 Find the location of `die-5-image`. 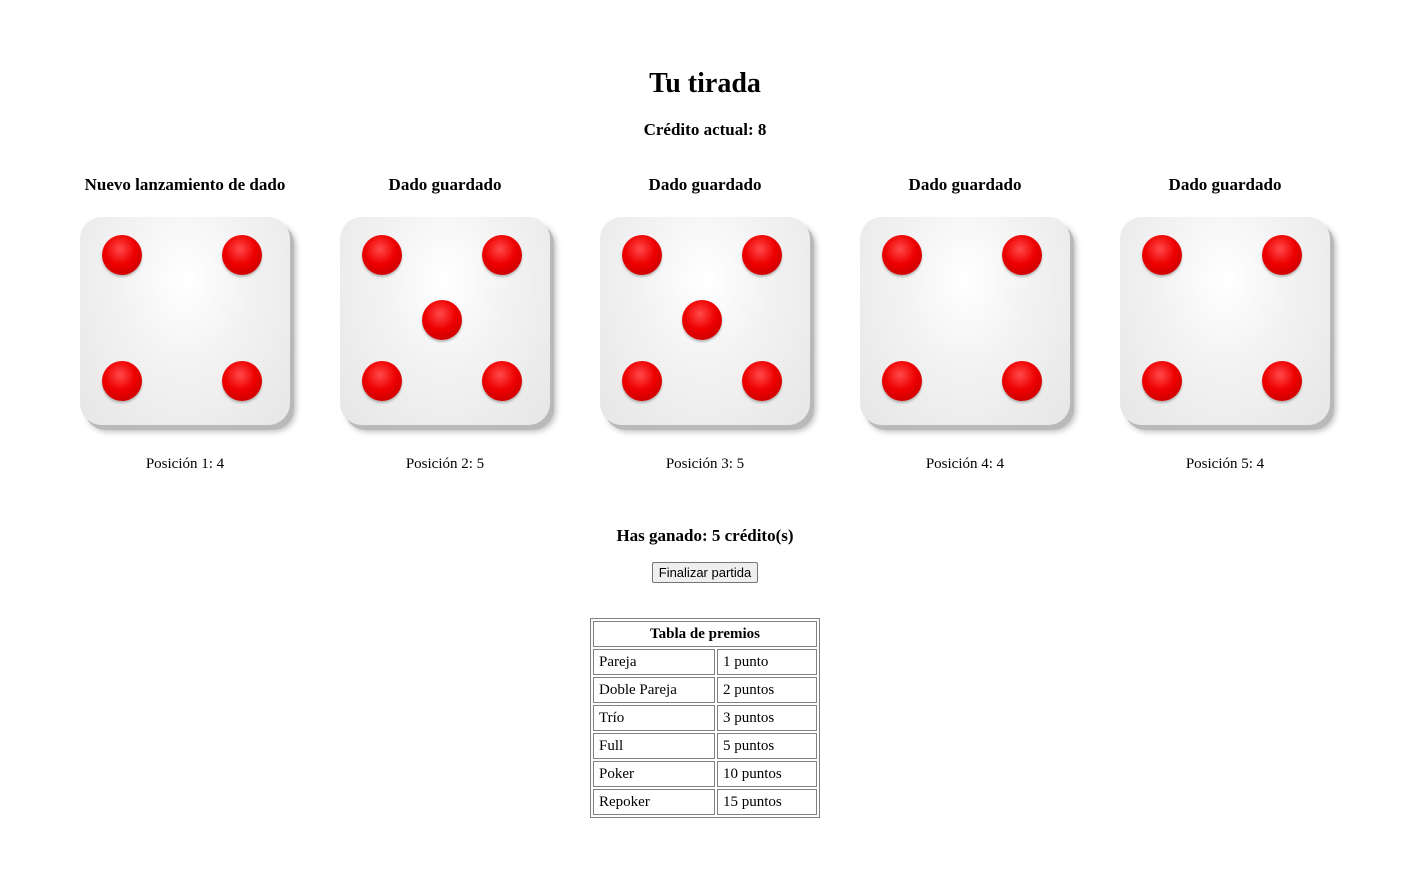

die-5-image is located at coordinates (1225, 321).